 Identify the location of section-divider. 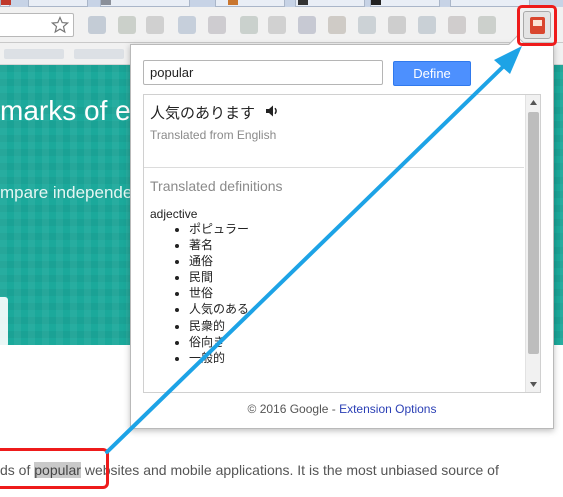
(334, 167).